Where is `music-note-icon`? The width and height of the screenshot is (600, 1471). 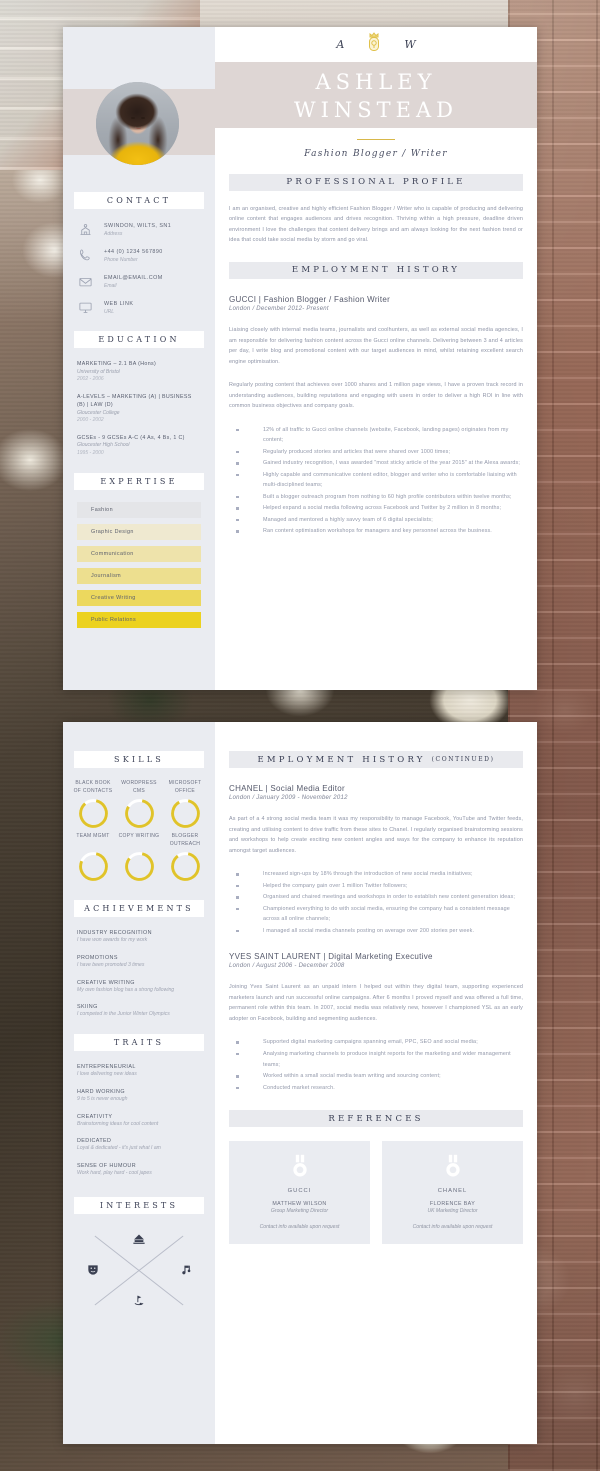 music-note-icon is located at coordinates (185, 1269).